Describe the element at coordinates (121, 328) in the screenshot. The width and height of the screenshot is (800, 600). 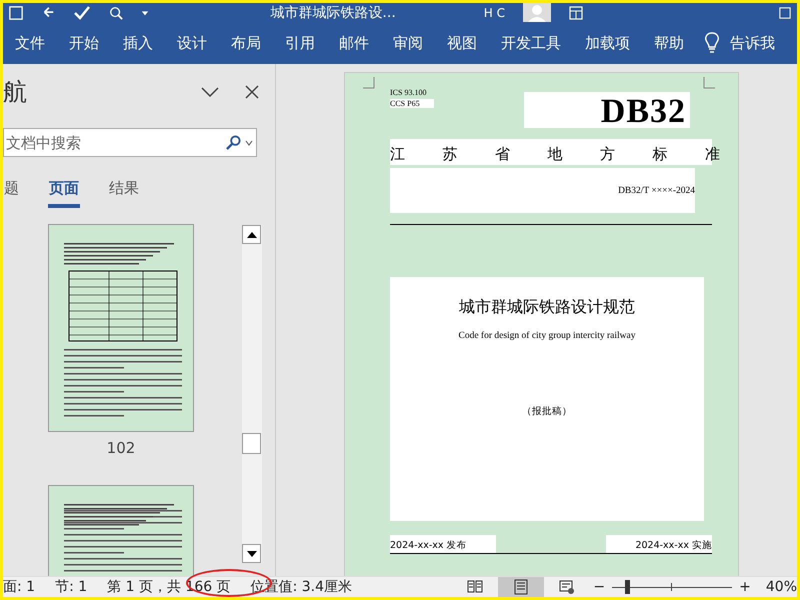
I see `page-thumbnail` at that location.